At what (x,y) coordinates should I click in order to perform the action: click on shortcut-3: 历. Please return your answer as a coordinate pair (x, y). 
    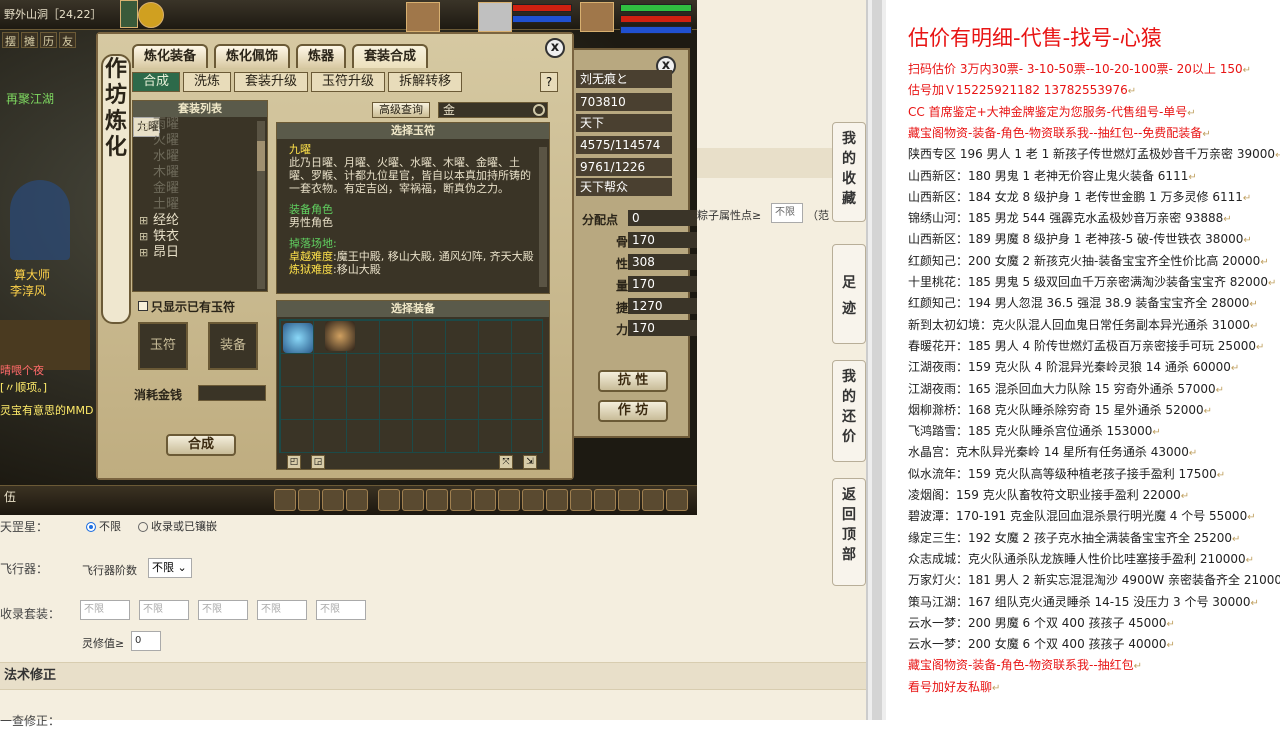
    Looking at the image, I should click on (48, 40).